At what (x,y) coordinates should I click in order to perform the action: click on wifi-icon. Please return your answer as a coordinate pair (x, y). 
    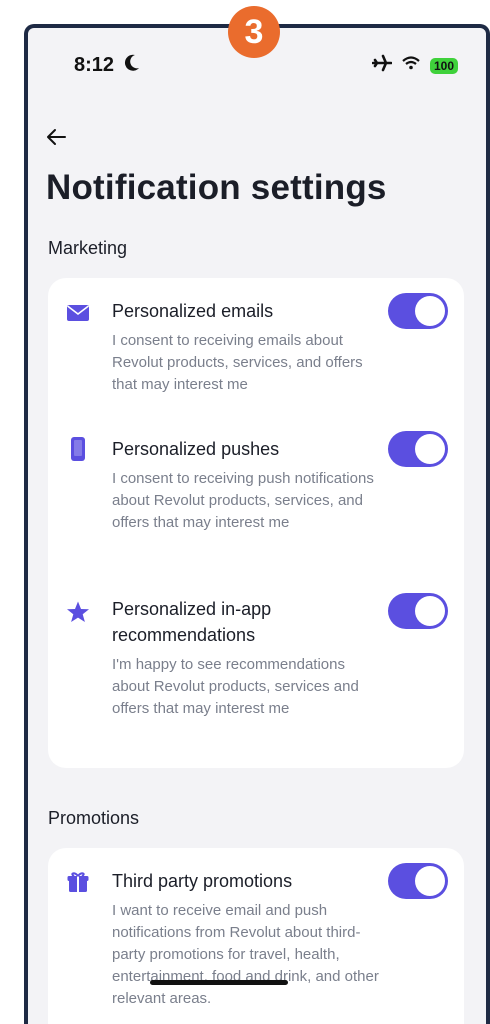
    Looking at the image, I should click on (411, 65).